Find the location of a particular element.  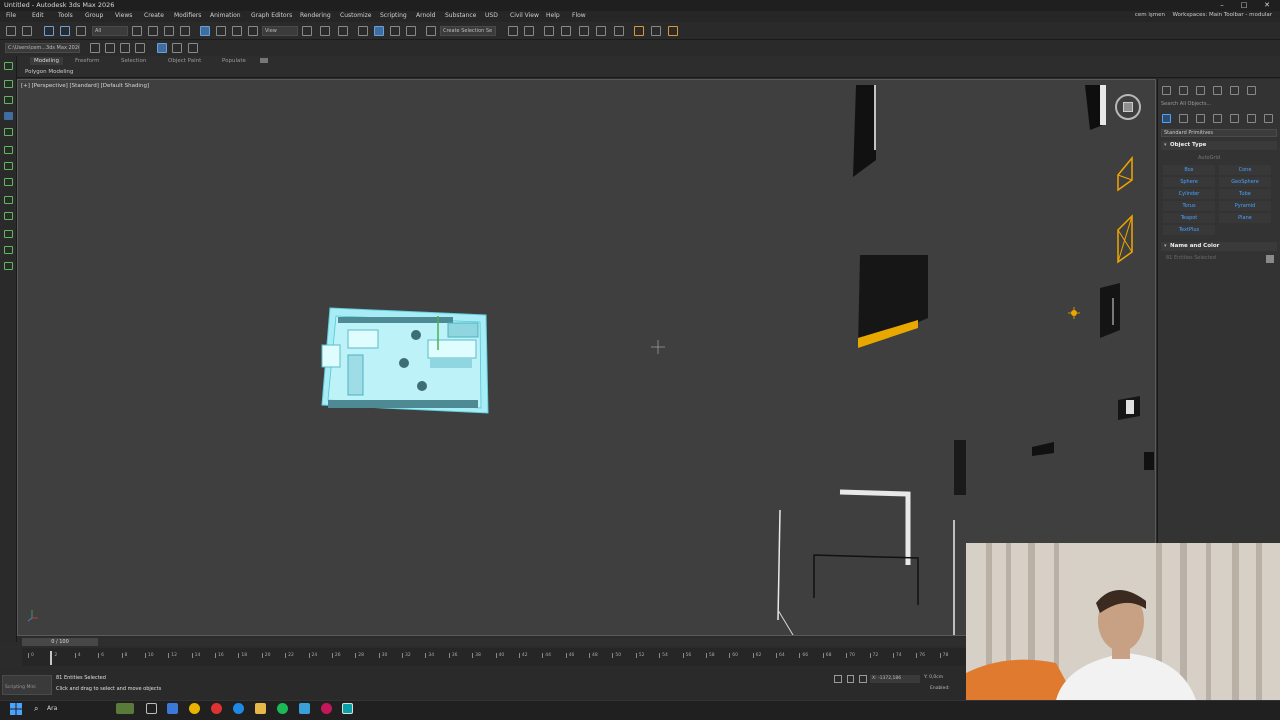

select-rotate-icon is located at coordinates (221, 31).